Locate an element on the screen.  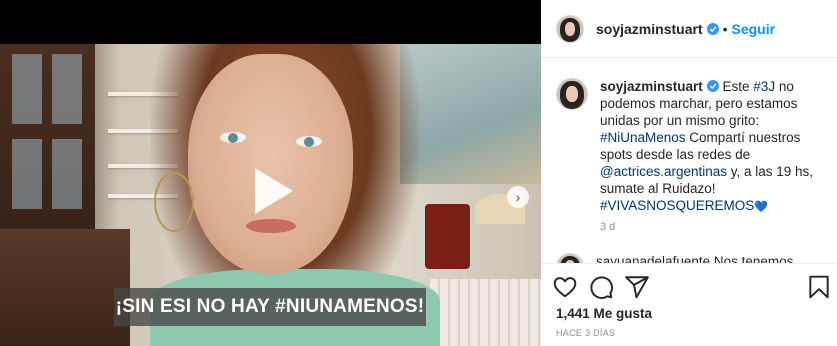
comment-text: sayuanadelafuente Nos tenemos is located at coordinates (695, 258).